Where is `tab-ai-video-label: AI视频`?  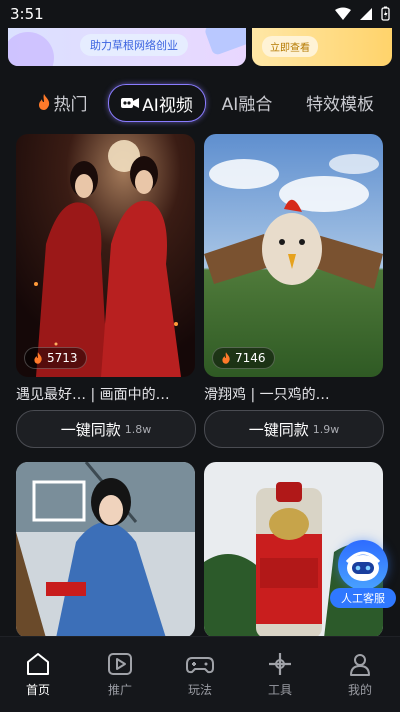 tab-ai-video-label: AI视频 is located at coordinates (167, 105).